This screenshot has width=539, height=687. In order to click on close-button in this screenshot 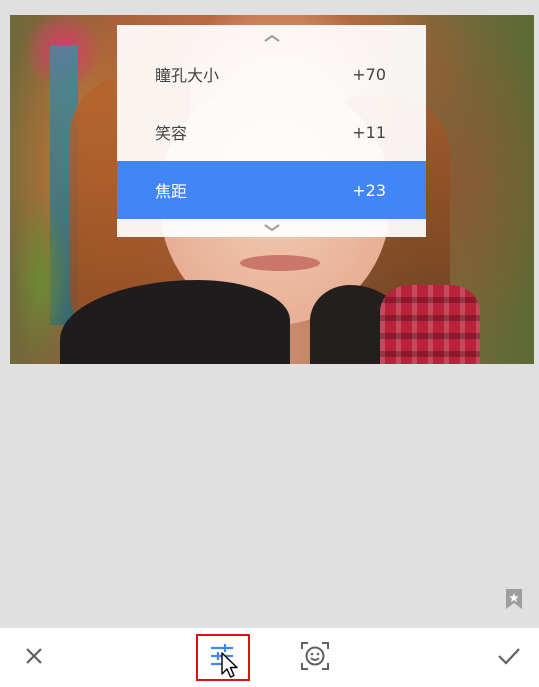, I will do `click(34, 657)`.